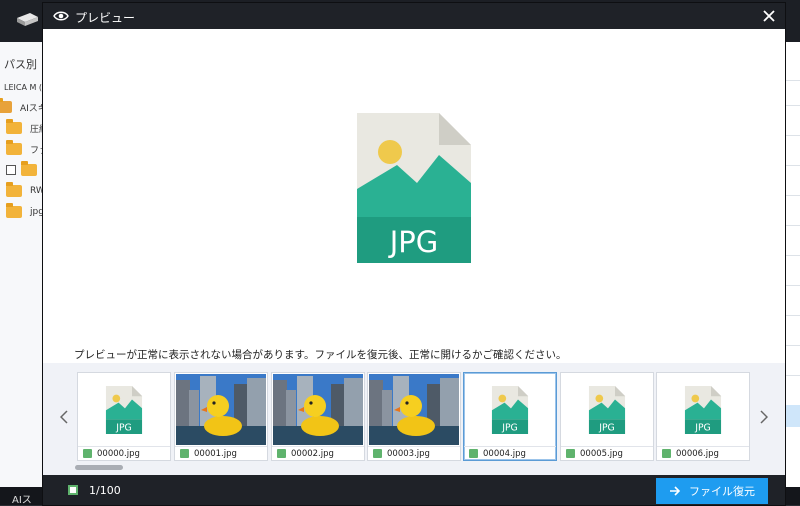 The height and width of the screenshot is (506, 800). What do you see at coordinates (312, 453) in the screenshot?
I see `thumbnail-filename: 00002.jpg` at bounding box center [312, 453].